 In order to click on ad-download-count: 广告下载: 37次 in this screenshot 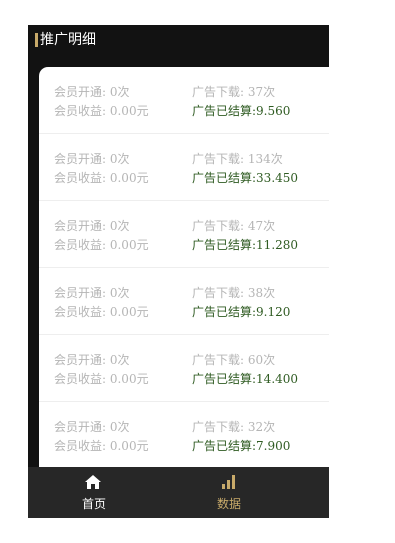, I will do `click(234, 92)`.